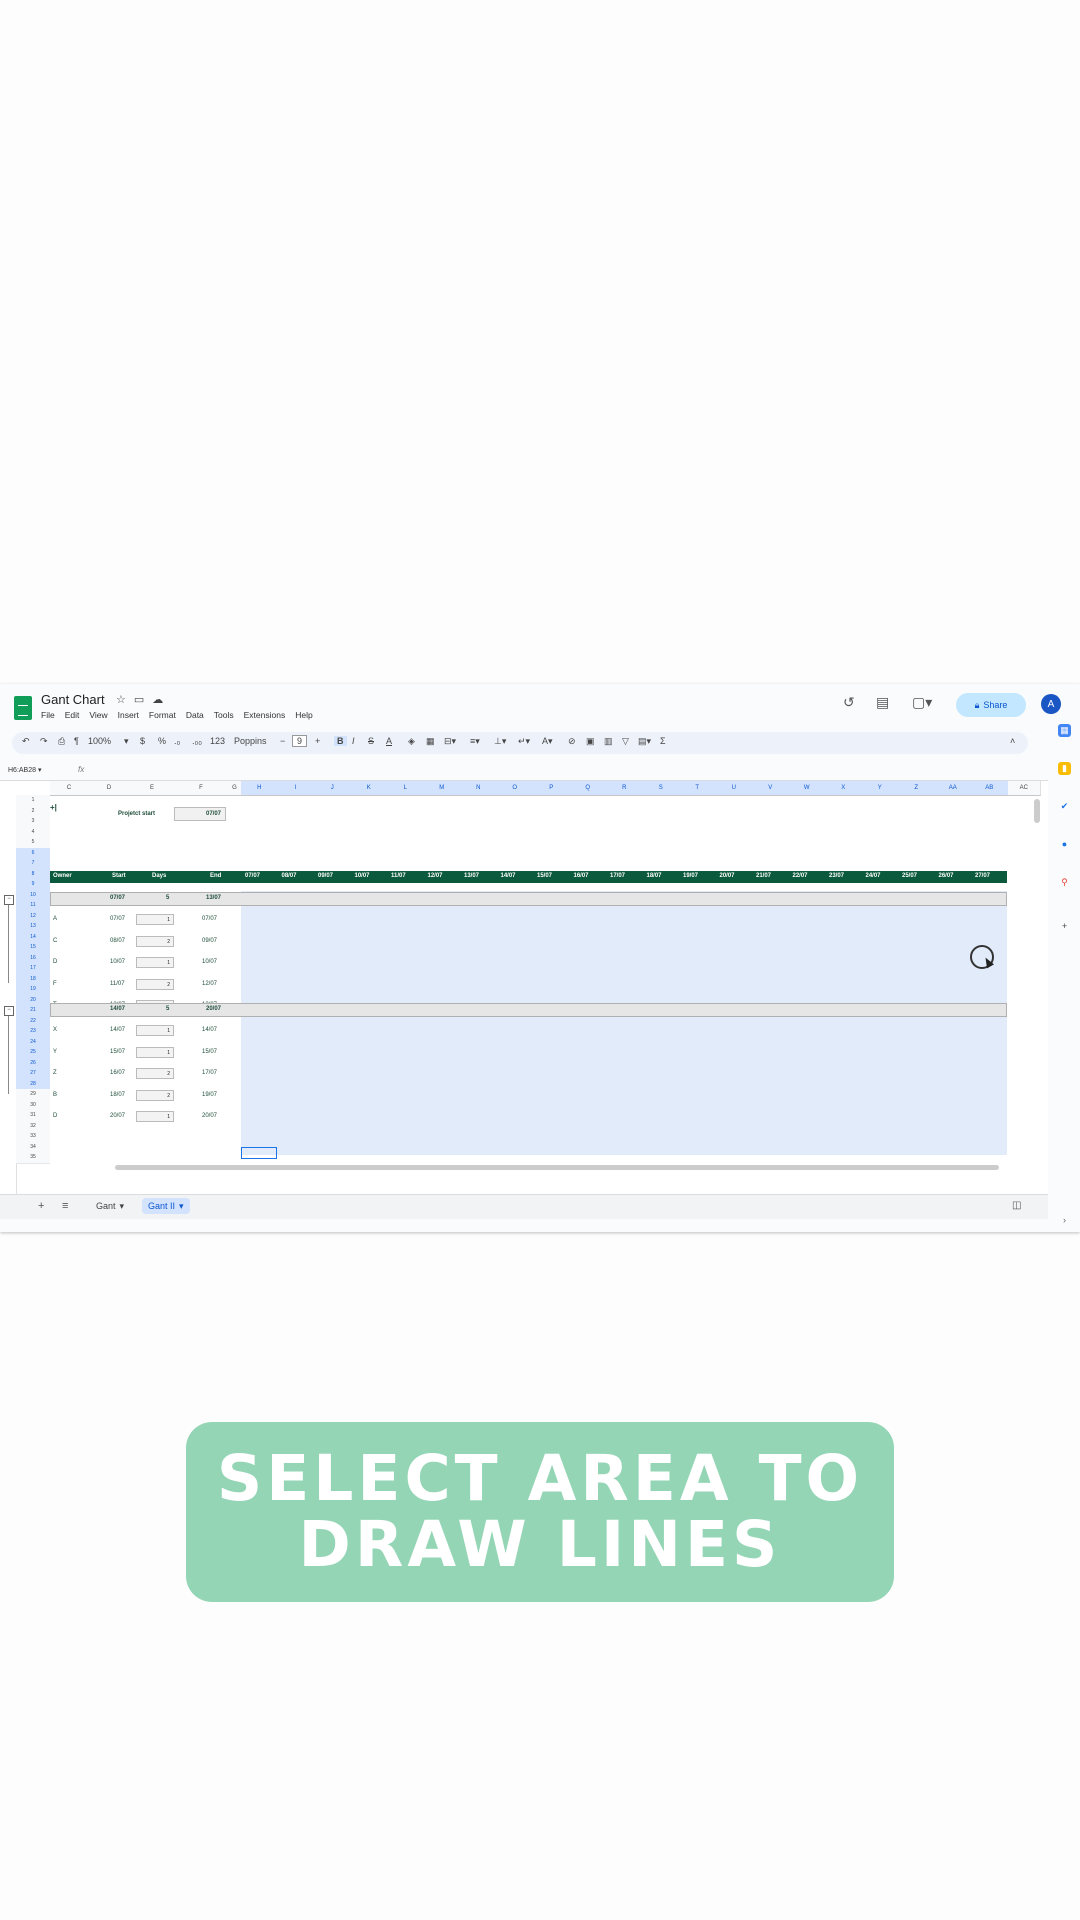 This screenshot has height=1920, width=1080. What do you see at coordinates (61, 741) in the screenshot?
I see `print-icon: ⎙` at bounding box center [61, 741].